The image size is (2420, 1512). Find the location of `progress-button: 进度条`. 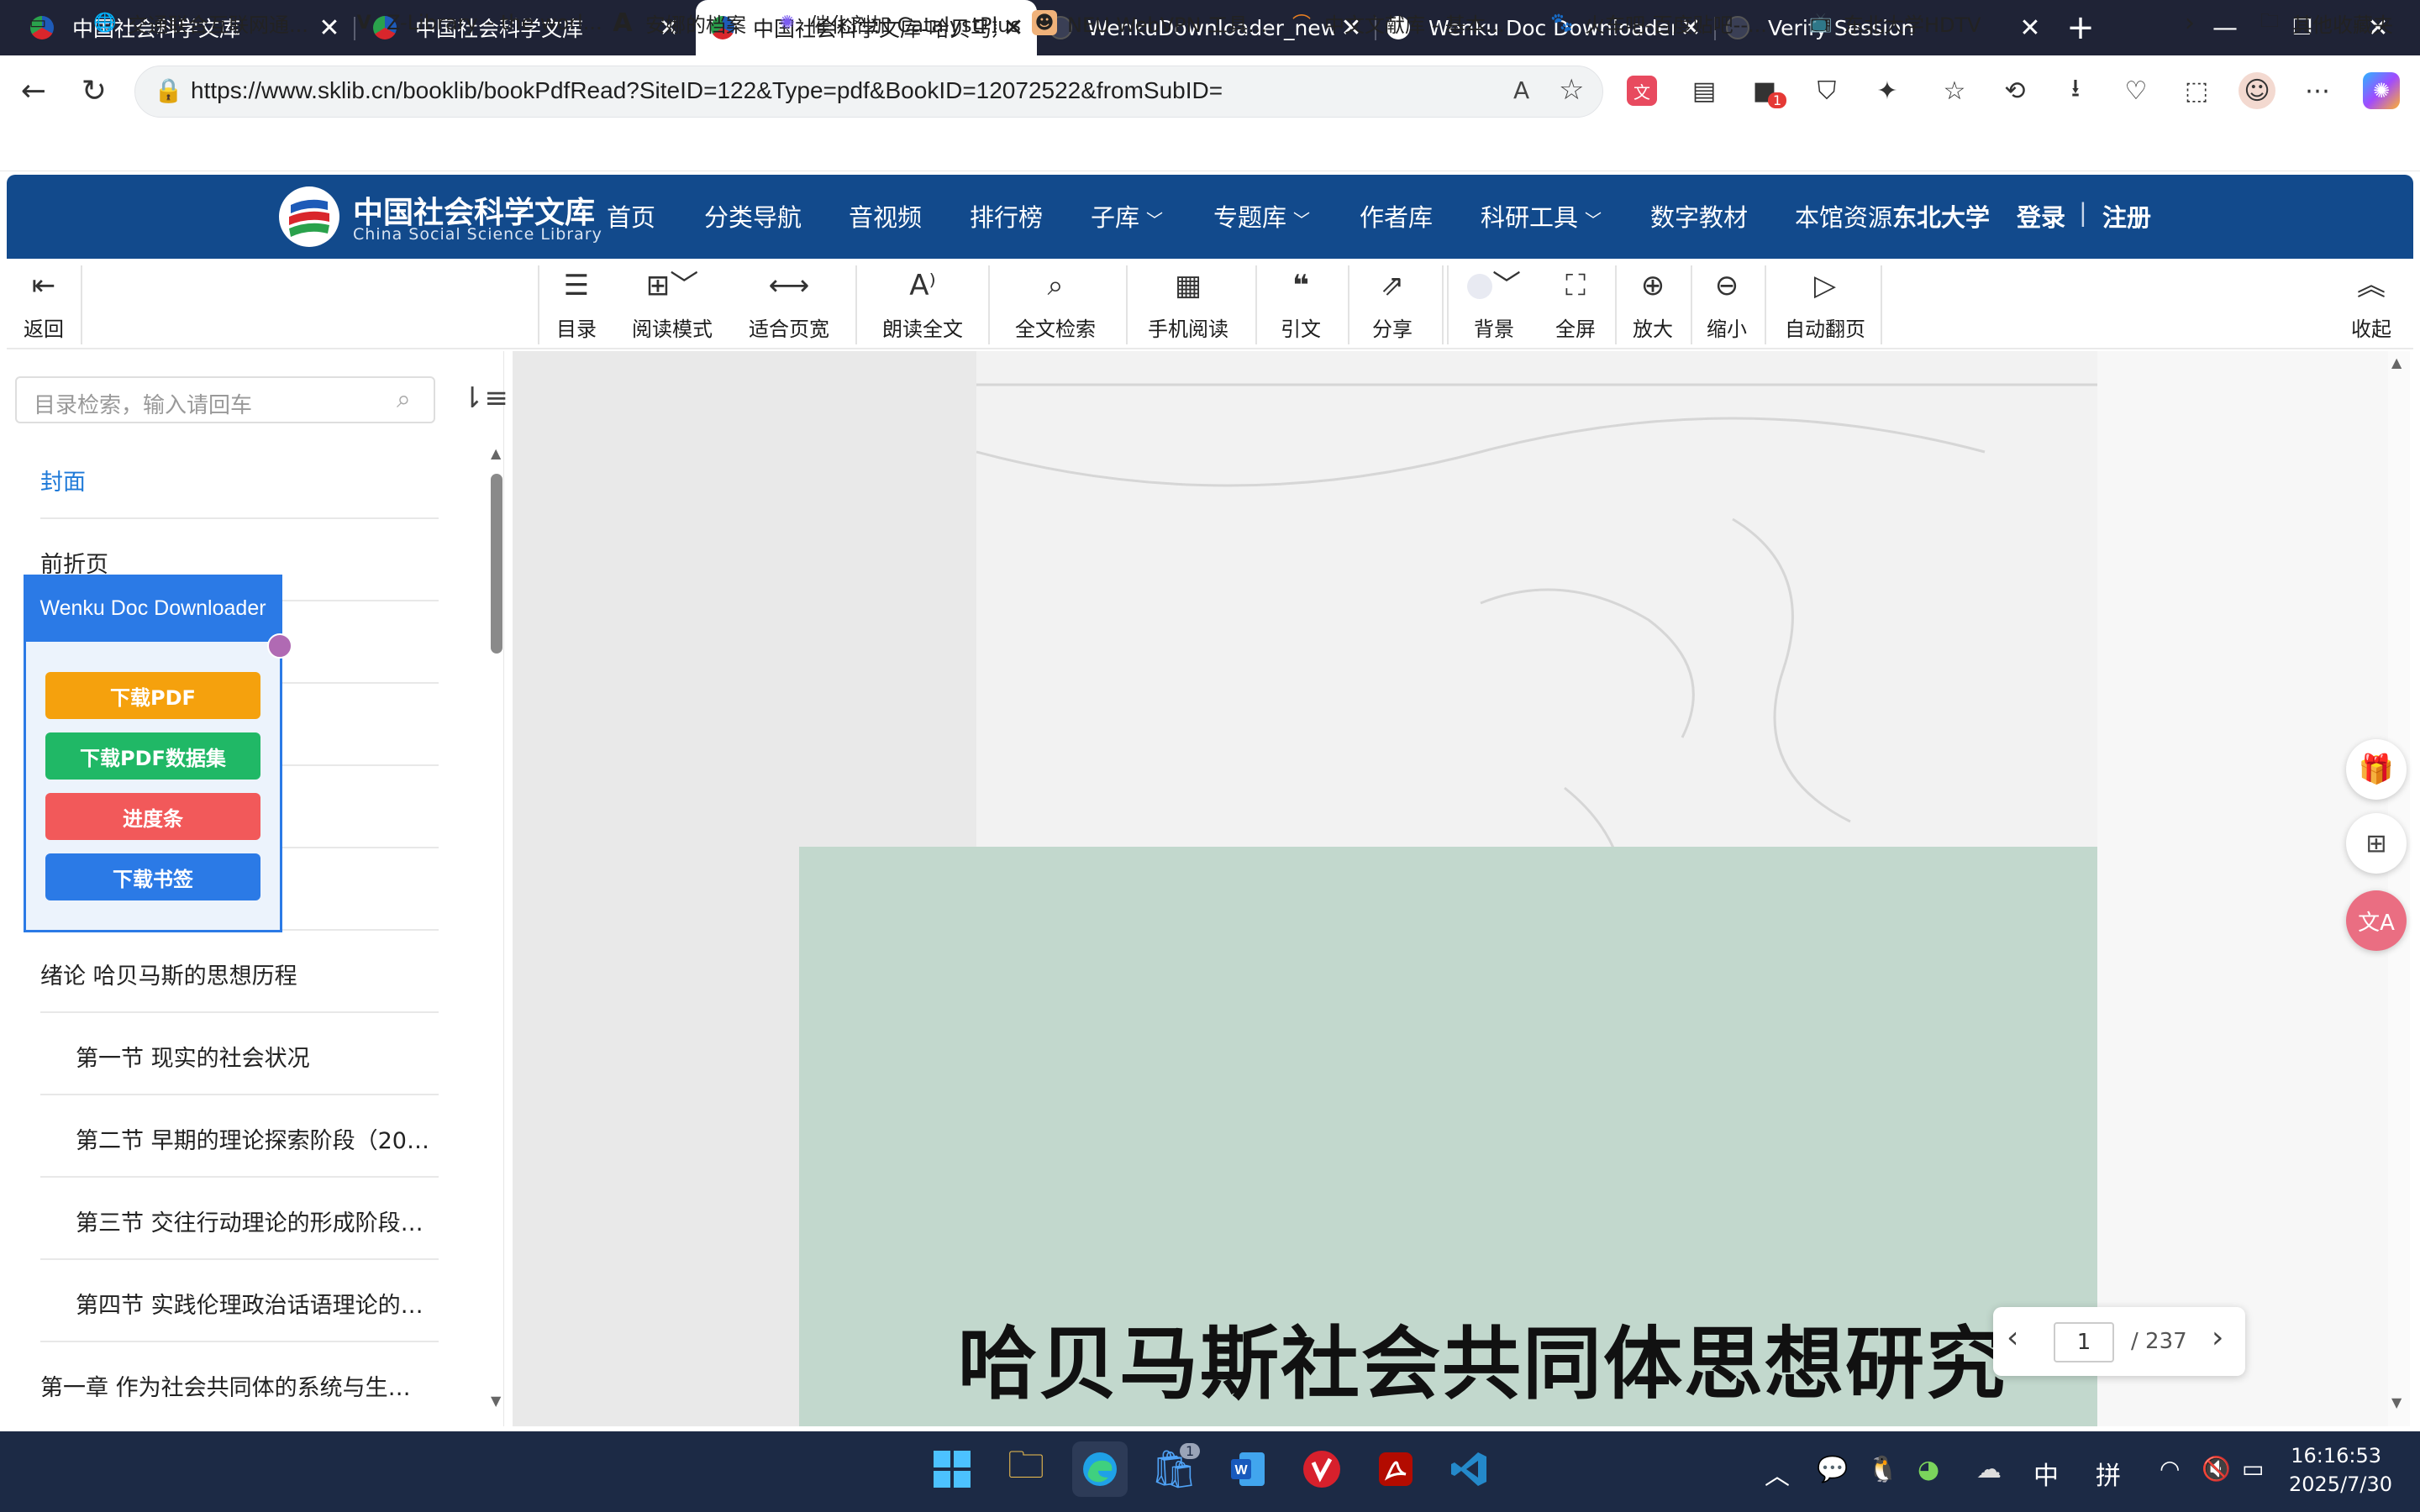

progress-button: 进度条 is located at coordinates (153, 816).